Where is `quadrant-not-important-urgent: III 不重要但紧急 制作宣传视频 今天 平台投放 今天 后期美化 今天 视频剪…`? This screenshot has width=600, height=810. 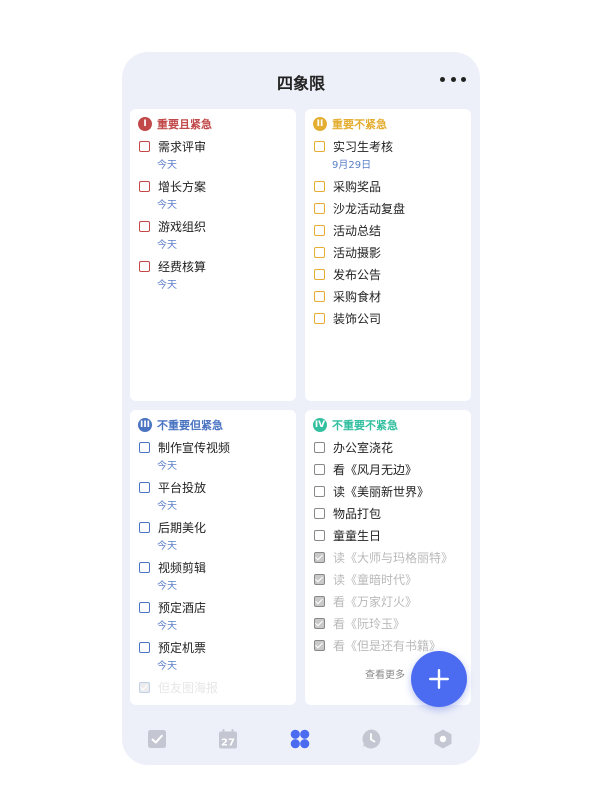
quadrant-not-important-urgent: III 不重要但紧急 制作宣传视频 今天 平台投放 今天 后期美化 今天 视频剪… is located at coordinates (213, 557).